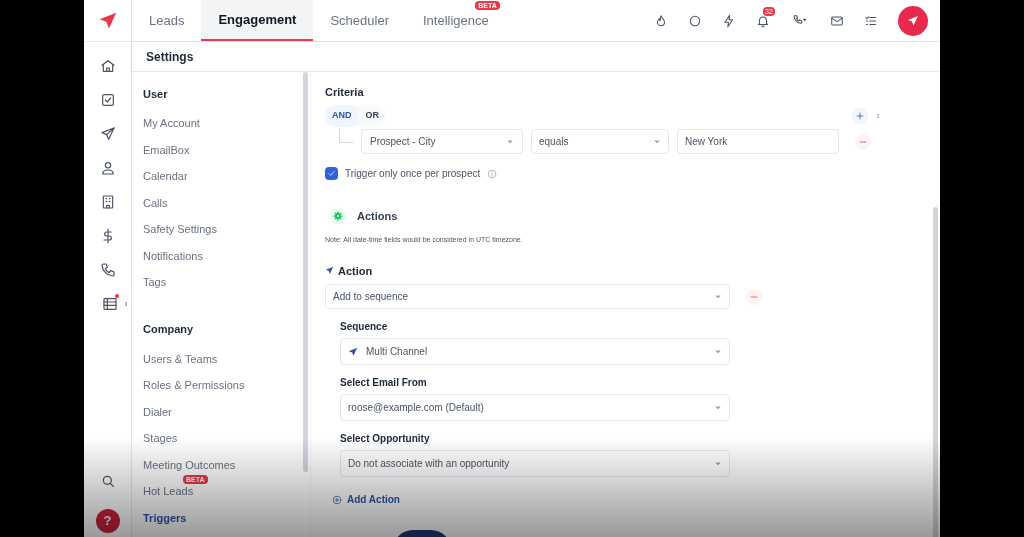 This screenshot has height=537, width=1024. I want to click on input-field: New York, so click(758, 141).